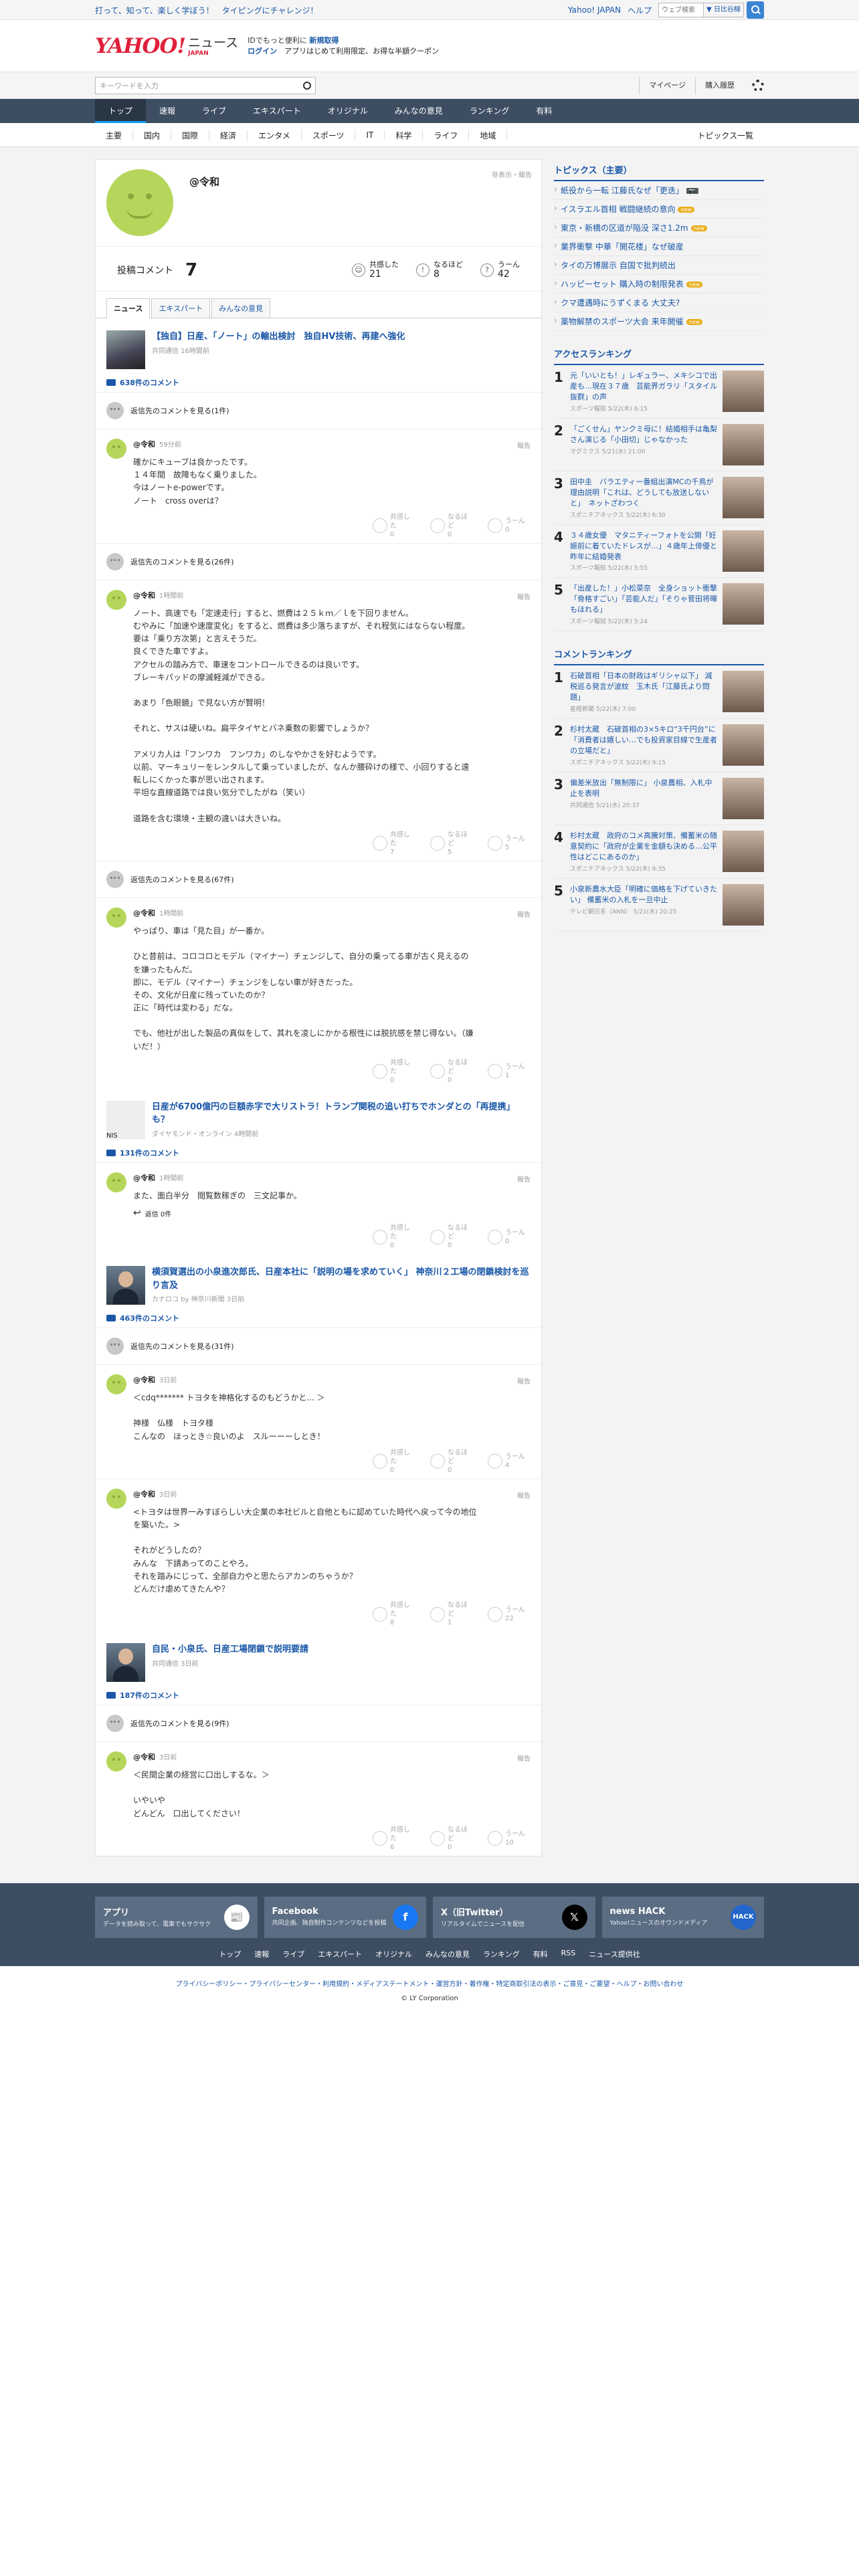 The width and height of the screenshot is (859, 2576). What do you see at coordinates (128, 308) in the screenshot?
I see `tab-0: ニュース` at bounding box center [128, 308].